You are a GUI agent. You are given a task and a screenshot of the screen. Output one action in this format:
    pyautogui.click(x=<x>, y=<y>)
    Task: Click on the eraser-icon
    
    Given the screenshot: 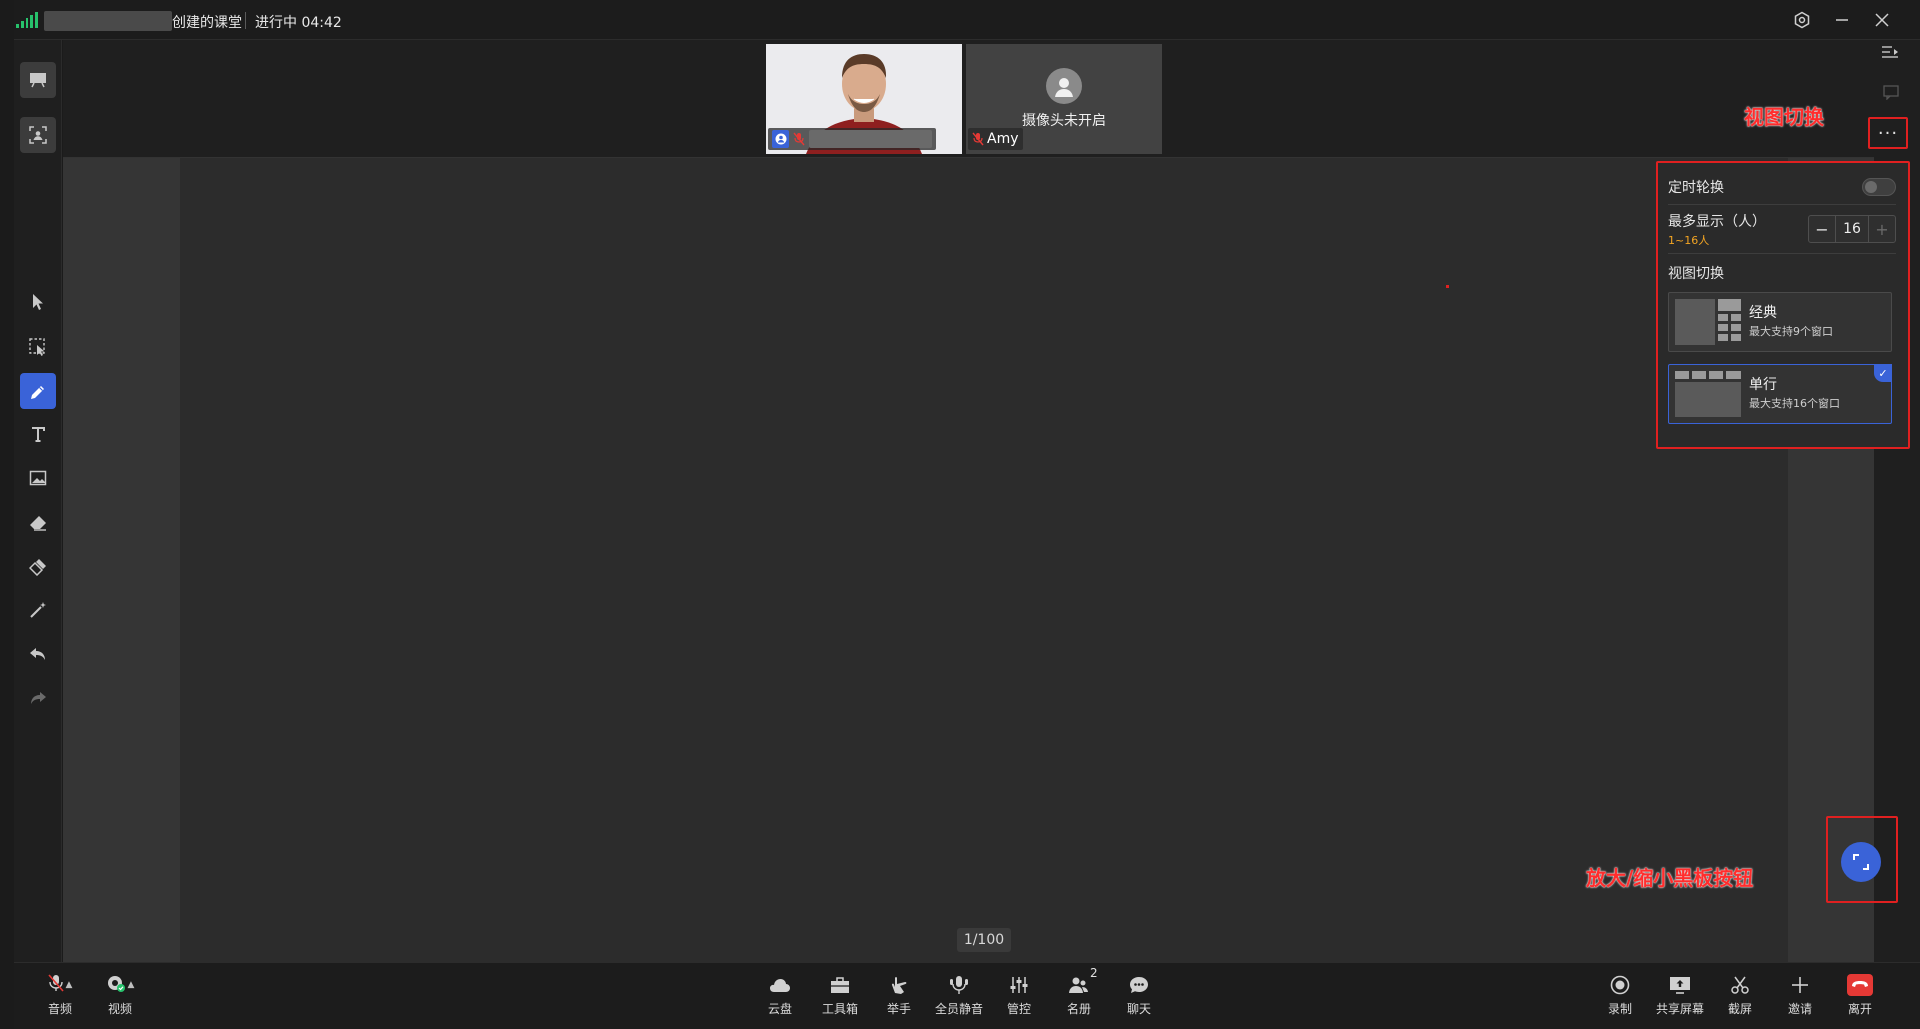 What is the action you would take?
    pyautogui.click(x=38, y=523)
    